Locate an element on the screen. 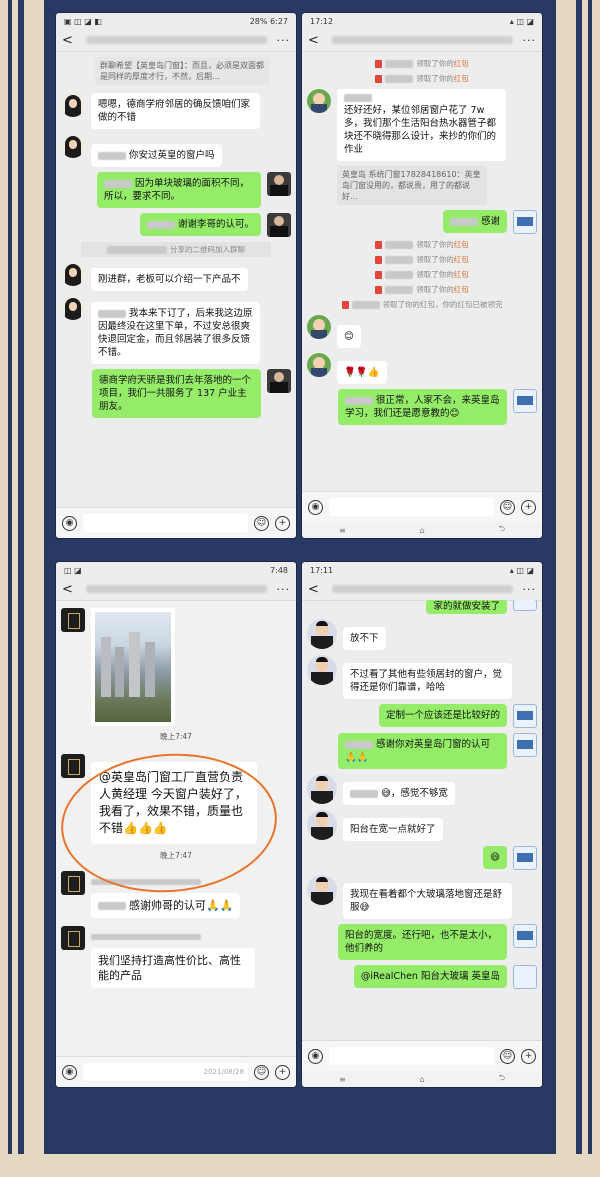 The image size is (600, 1177). message-bubble: 嗯嗯，德商学府邻居的确反馈咱们家做的不错 is located at coordinates (175, 111).